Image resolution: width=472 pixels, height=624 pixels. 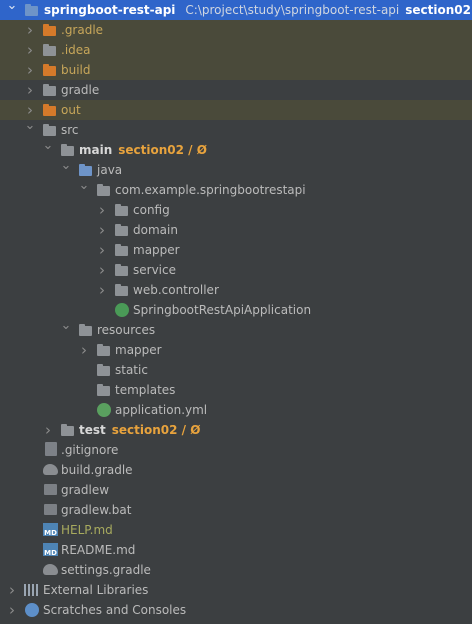 What do you see at coordinates (236, 590) in the screenshot?
I see `tree-row-external-libraries: External Libraries` at bounding box center [236, 590].